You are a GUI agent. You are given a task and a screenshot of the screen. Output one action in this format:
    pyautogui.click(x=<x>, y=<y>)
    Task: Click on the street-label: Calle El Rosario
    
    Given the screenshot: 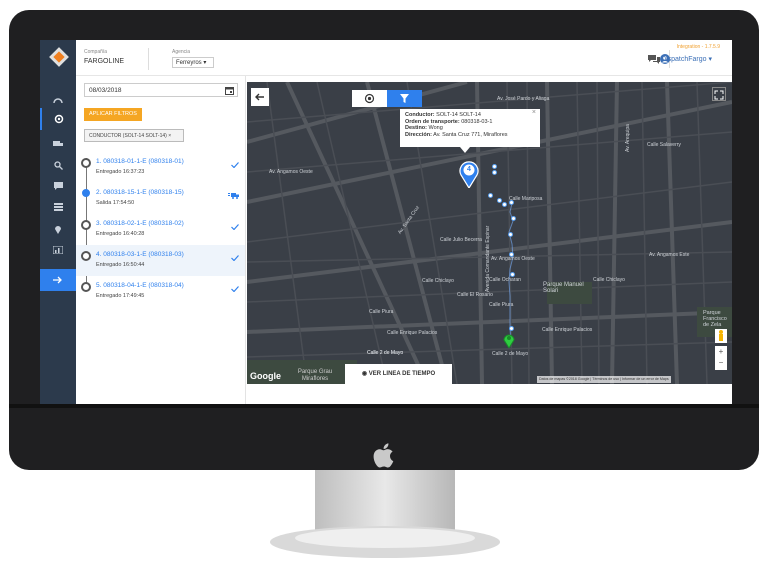 What is the action you would take?
    pyautogui.click(x=475, y=295)
    